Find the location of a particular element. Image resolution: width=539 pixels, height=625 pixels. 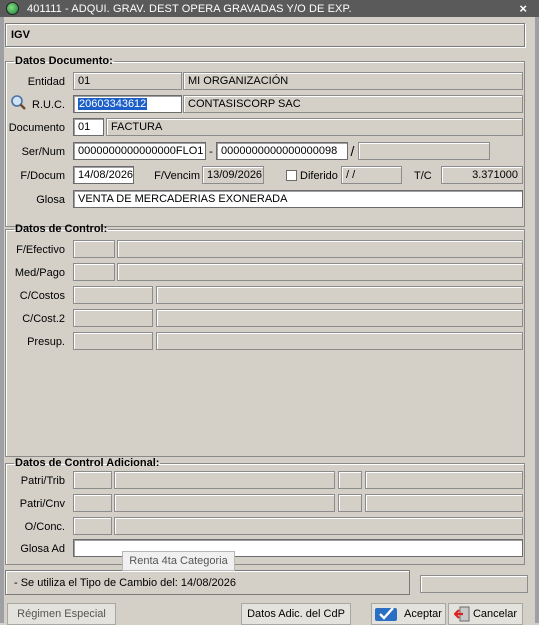

tc-field: 3.371000 is located at coordinates (482, 175).